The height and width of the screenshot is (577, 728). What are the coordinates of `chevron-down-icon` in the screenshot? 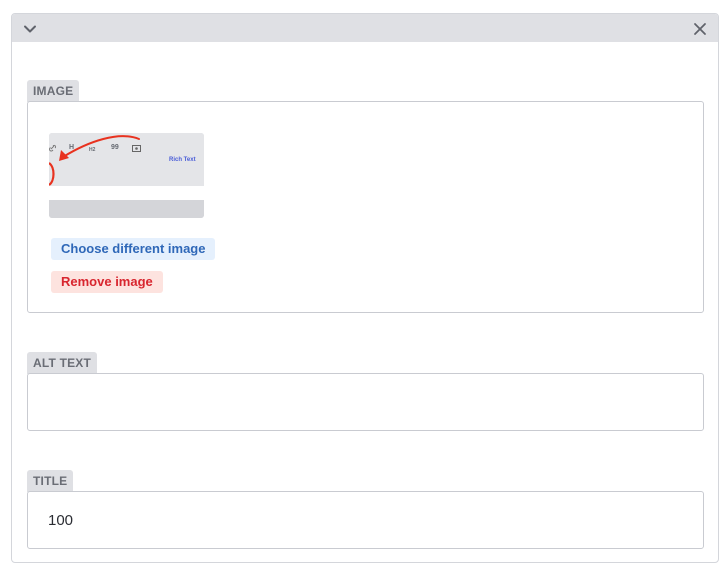 It's located at (30, 29).